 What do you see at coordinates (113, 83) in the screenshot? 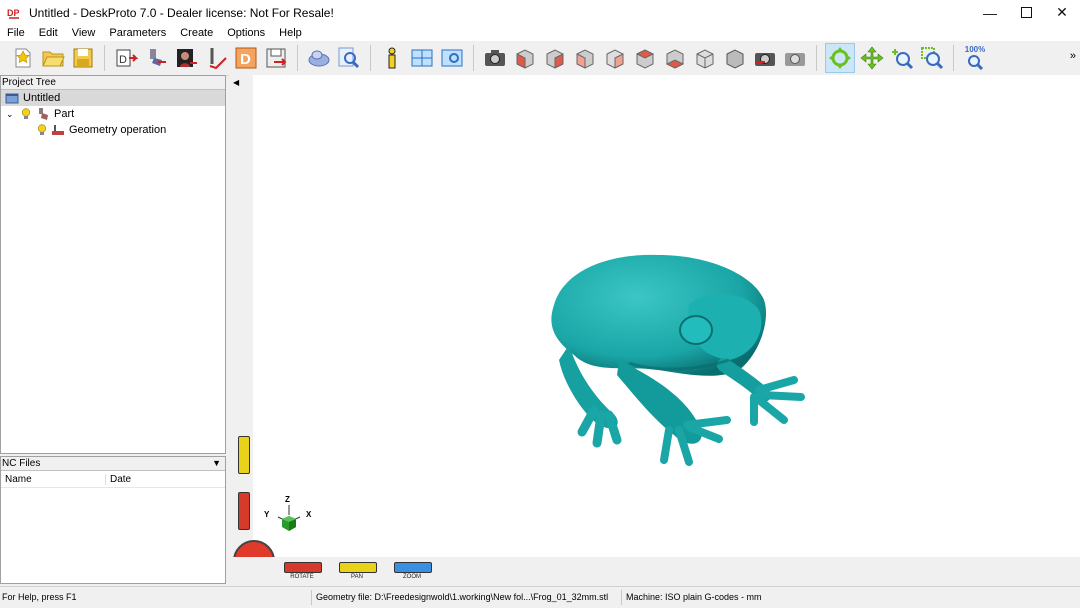
I see `project-tree-header: Project Tree` at bounding box center [113, 83].